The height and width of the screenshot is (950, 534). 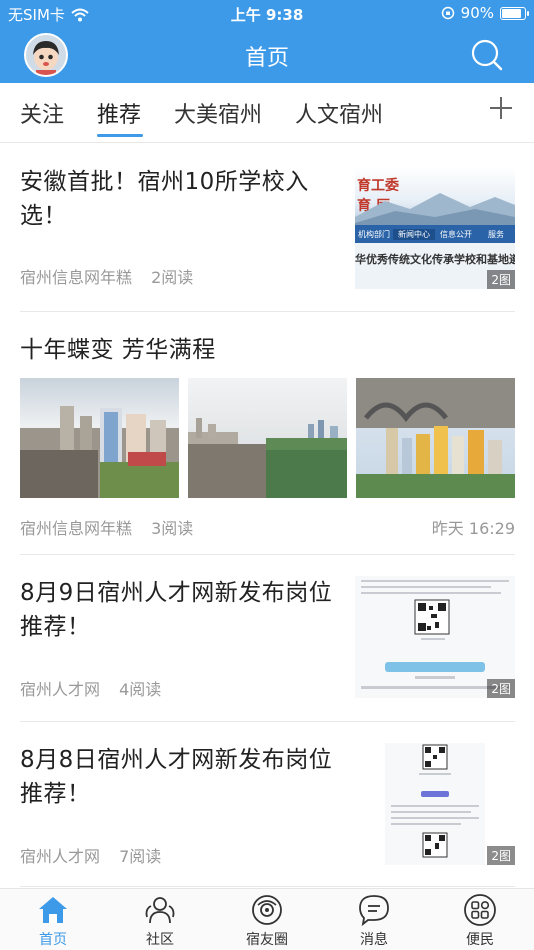 What do you see at coordinates (119, 113) in the screenshot?
I see `tab-recommend: 推荐` at bounding box center [119, 113].